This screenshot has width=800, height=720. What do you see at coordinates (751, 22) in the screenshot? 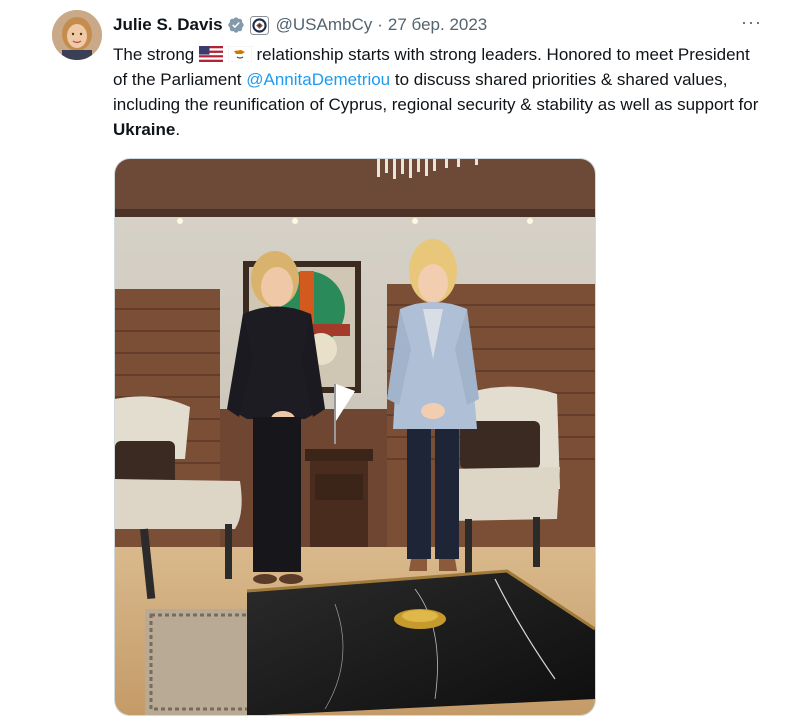
I see `more-options-icon: ···` at bounding box center [751, 22].